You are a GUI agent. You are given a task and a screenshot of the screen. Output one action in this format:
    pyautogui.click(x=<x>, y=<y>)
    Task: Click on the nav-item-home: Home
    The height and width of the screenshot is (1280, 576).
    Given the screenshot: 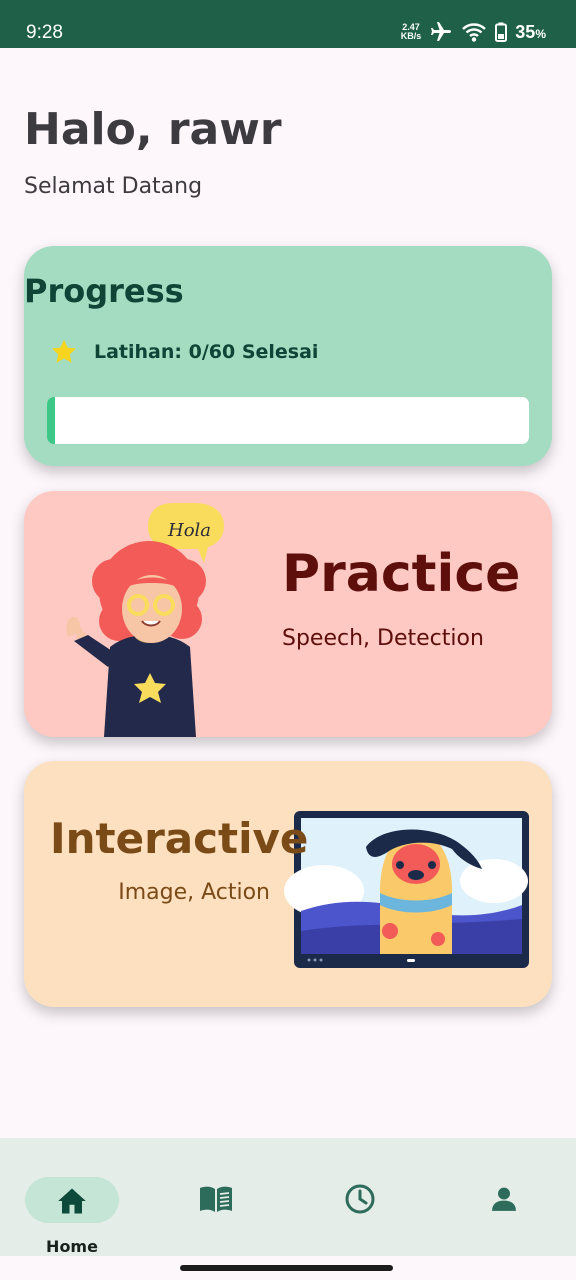 What is the action you would take?
    pyautogui.click(x=72, y=1207)
    